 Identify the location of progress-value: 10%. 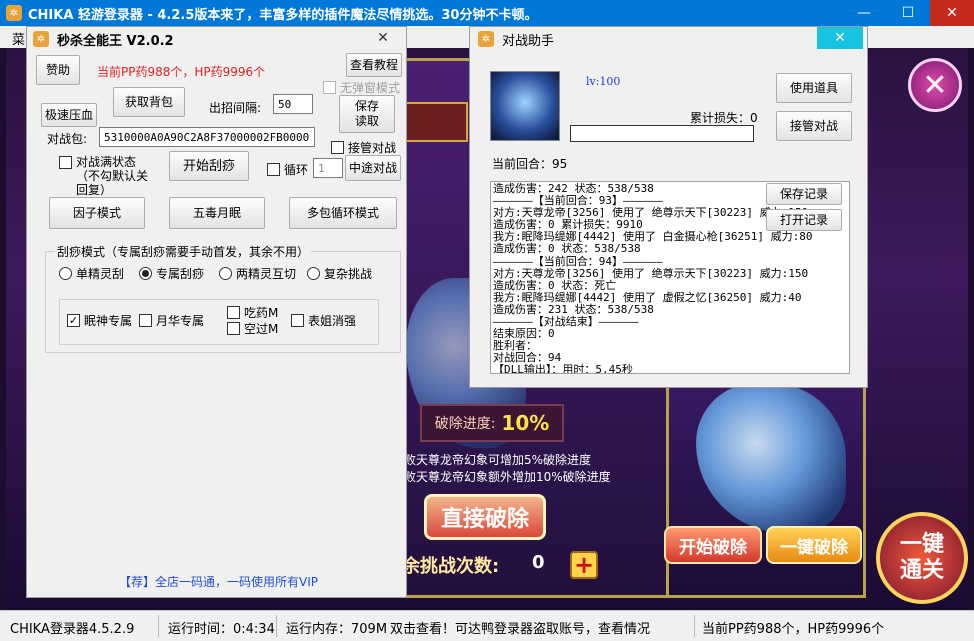
(525, 423).